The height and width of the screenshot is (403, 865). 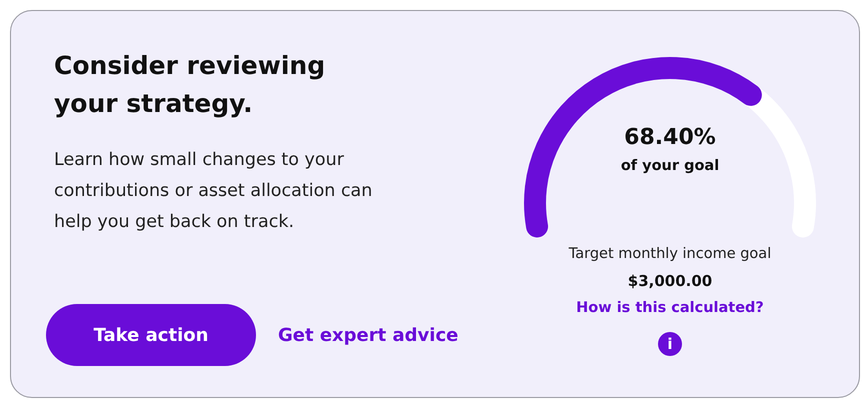 I want to click on info-icon: i, so click(x=670, y=344).